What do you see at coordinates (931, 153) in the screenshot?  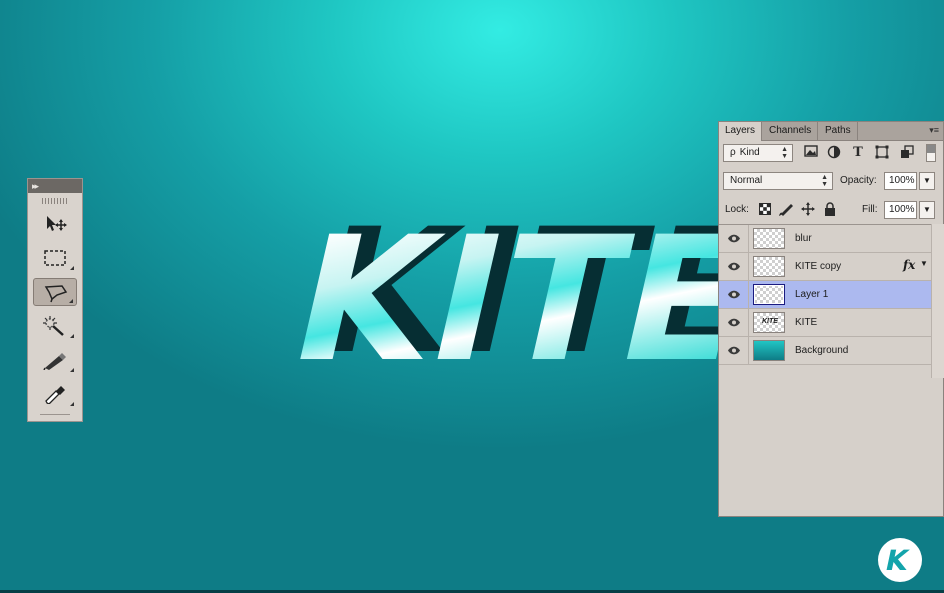 I see `filter-toggle-switch` at bounding box center [931, 153].